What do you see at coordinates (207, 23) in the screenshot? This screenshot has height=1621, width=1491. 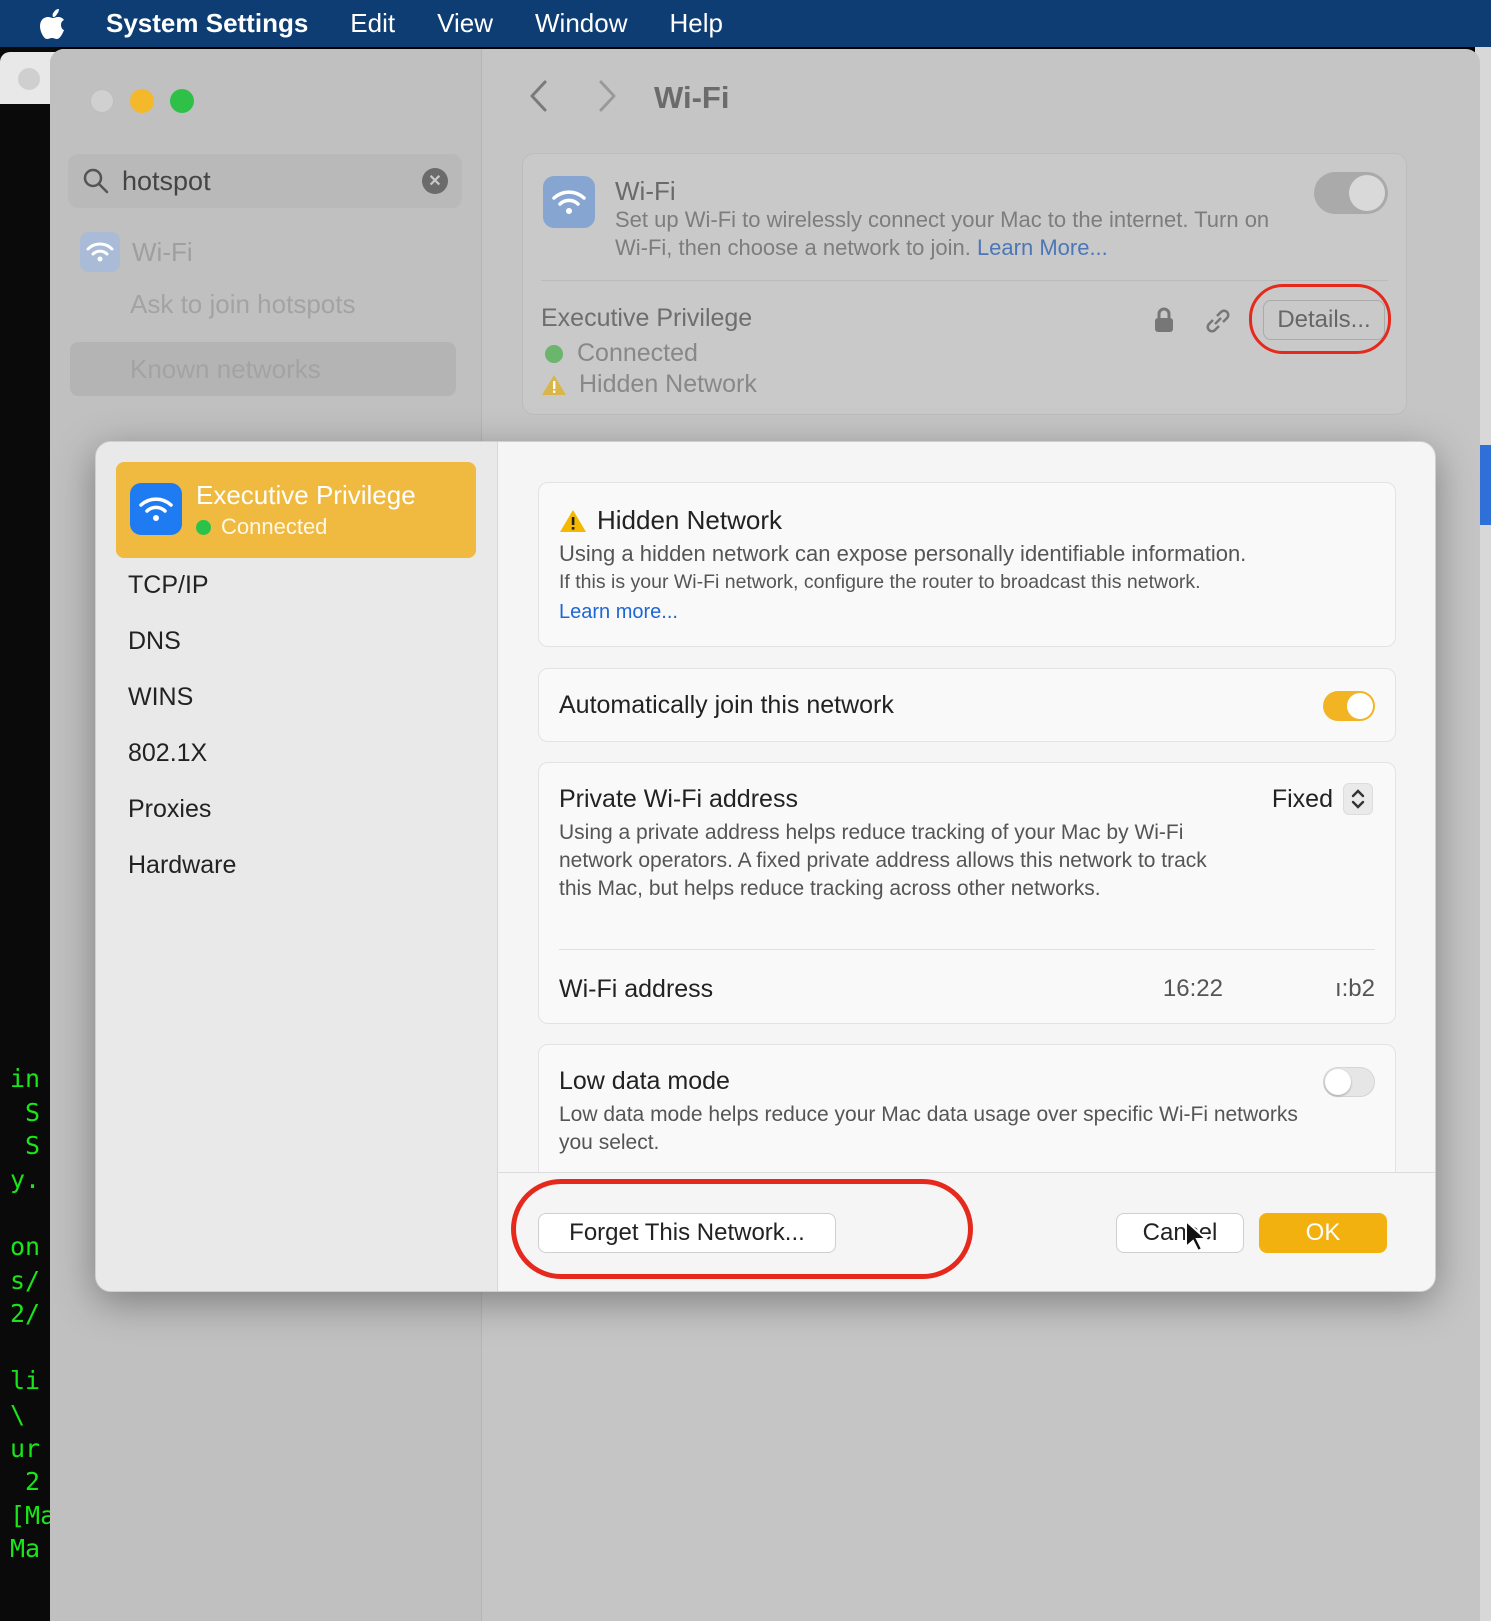 I see `menu-app-name: System Settings` at bounding box center [207, 23].